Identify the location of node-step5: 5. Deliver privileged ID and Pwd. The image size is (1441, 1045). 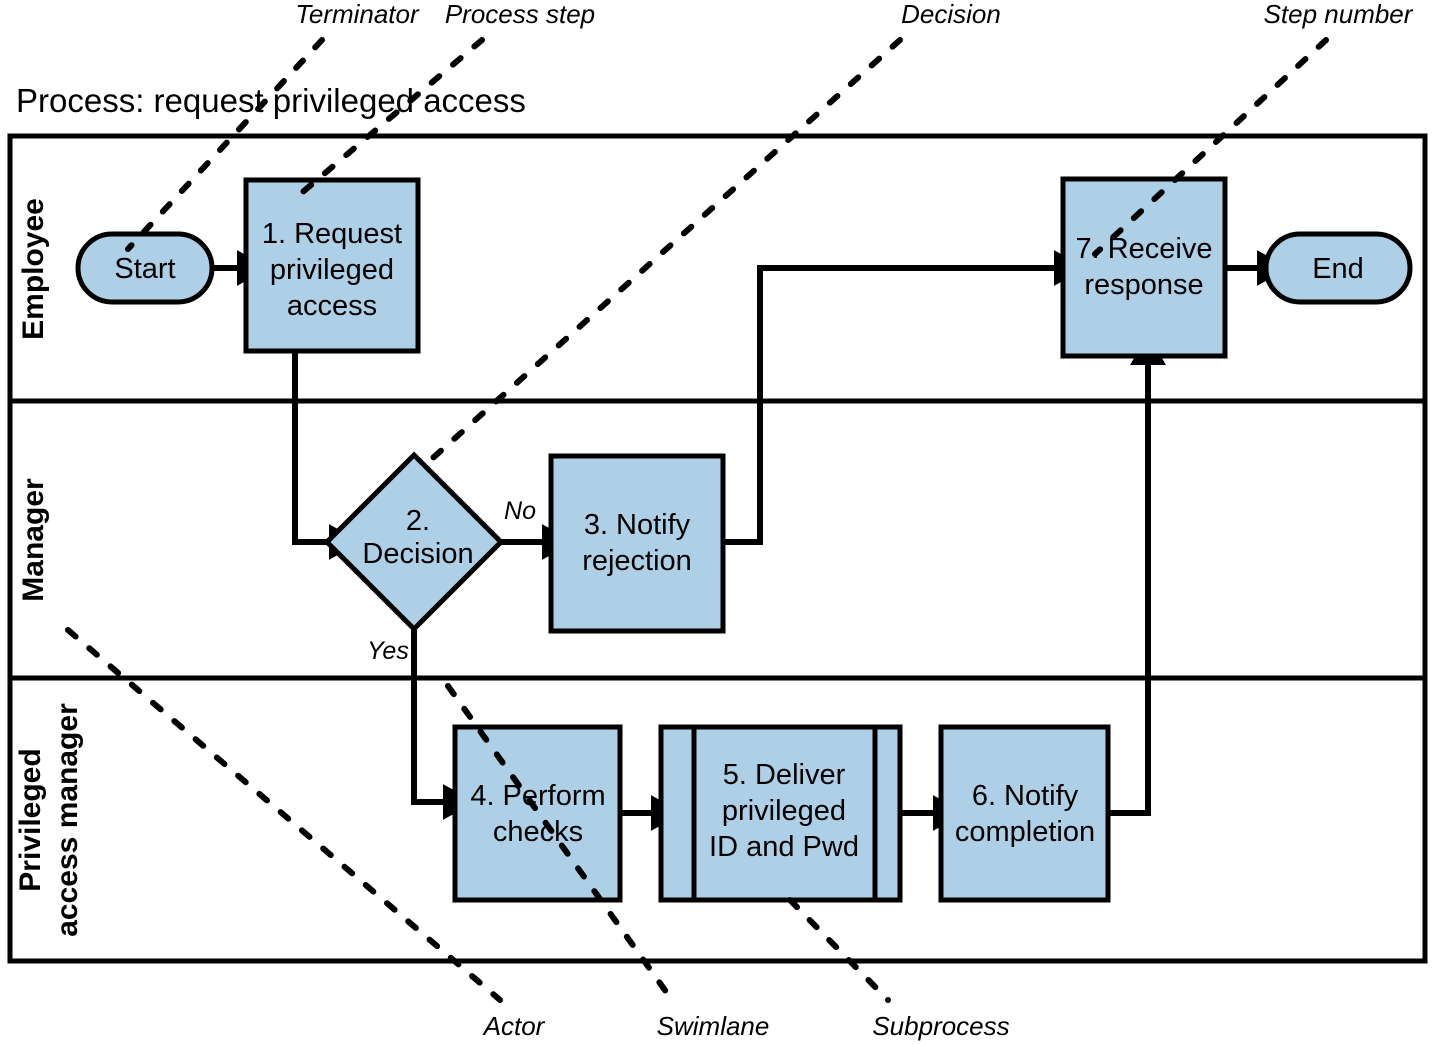
(780, 813).